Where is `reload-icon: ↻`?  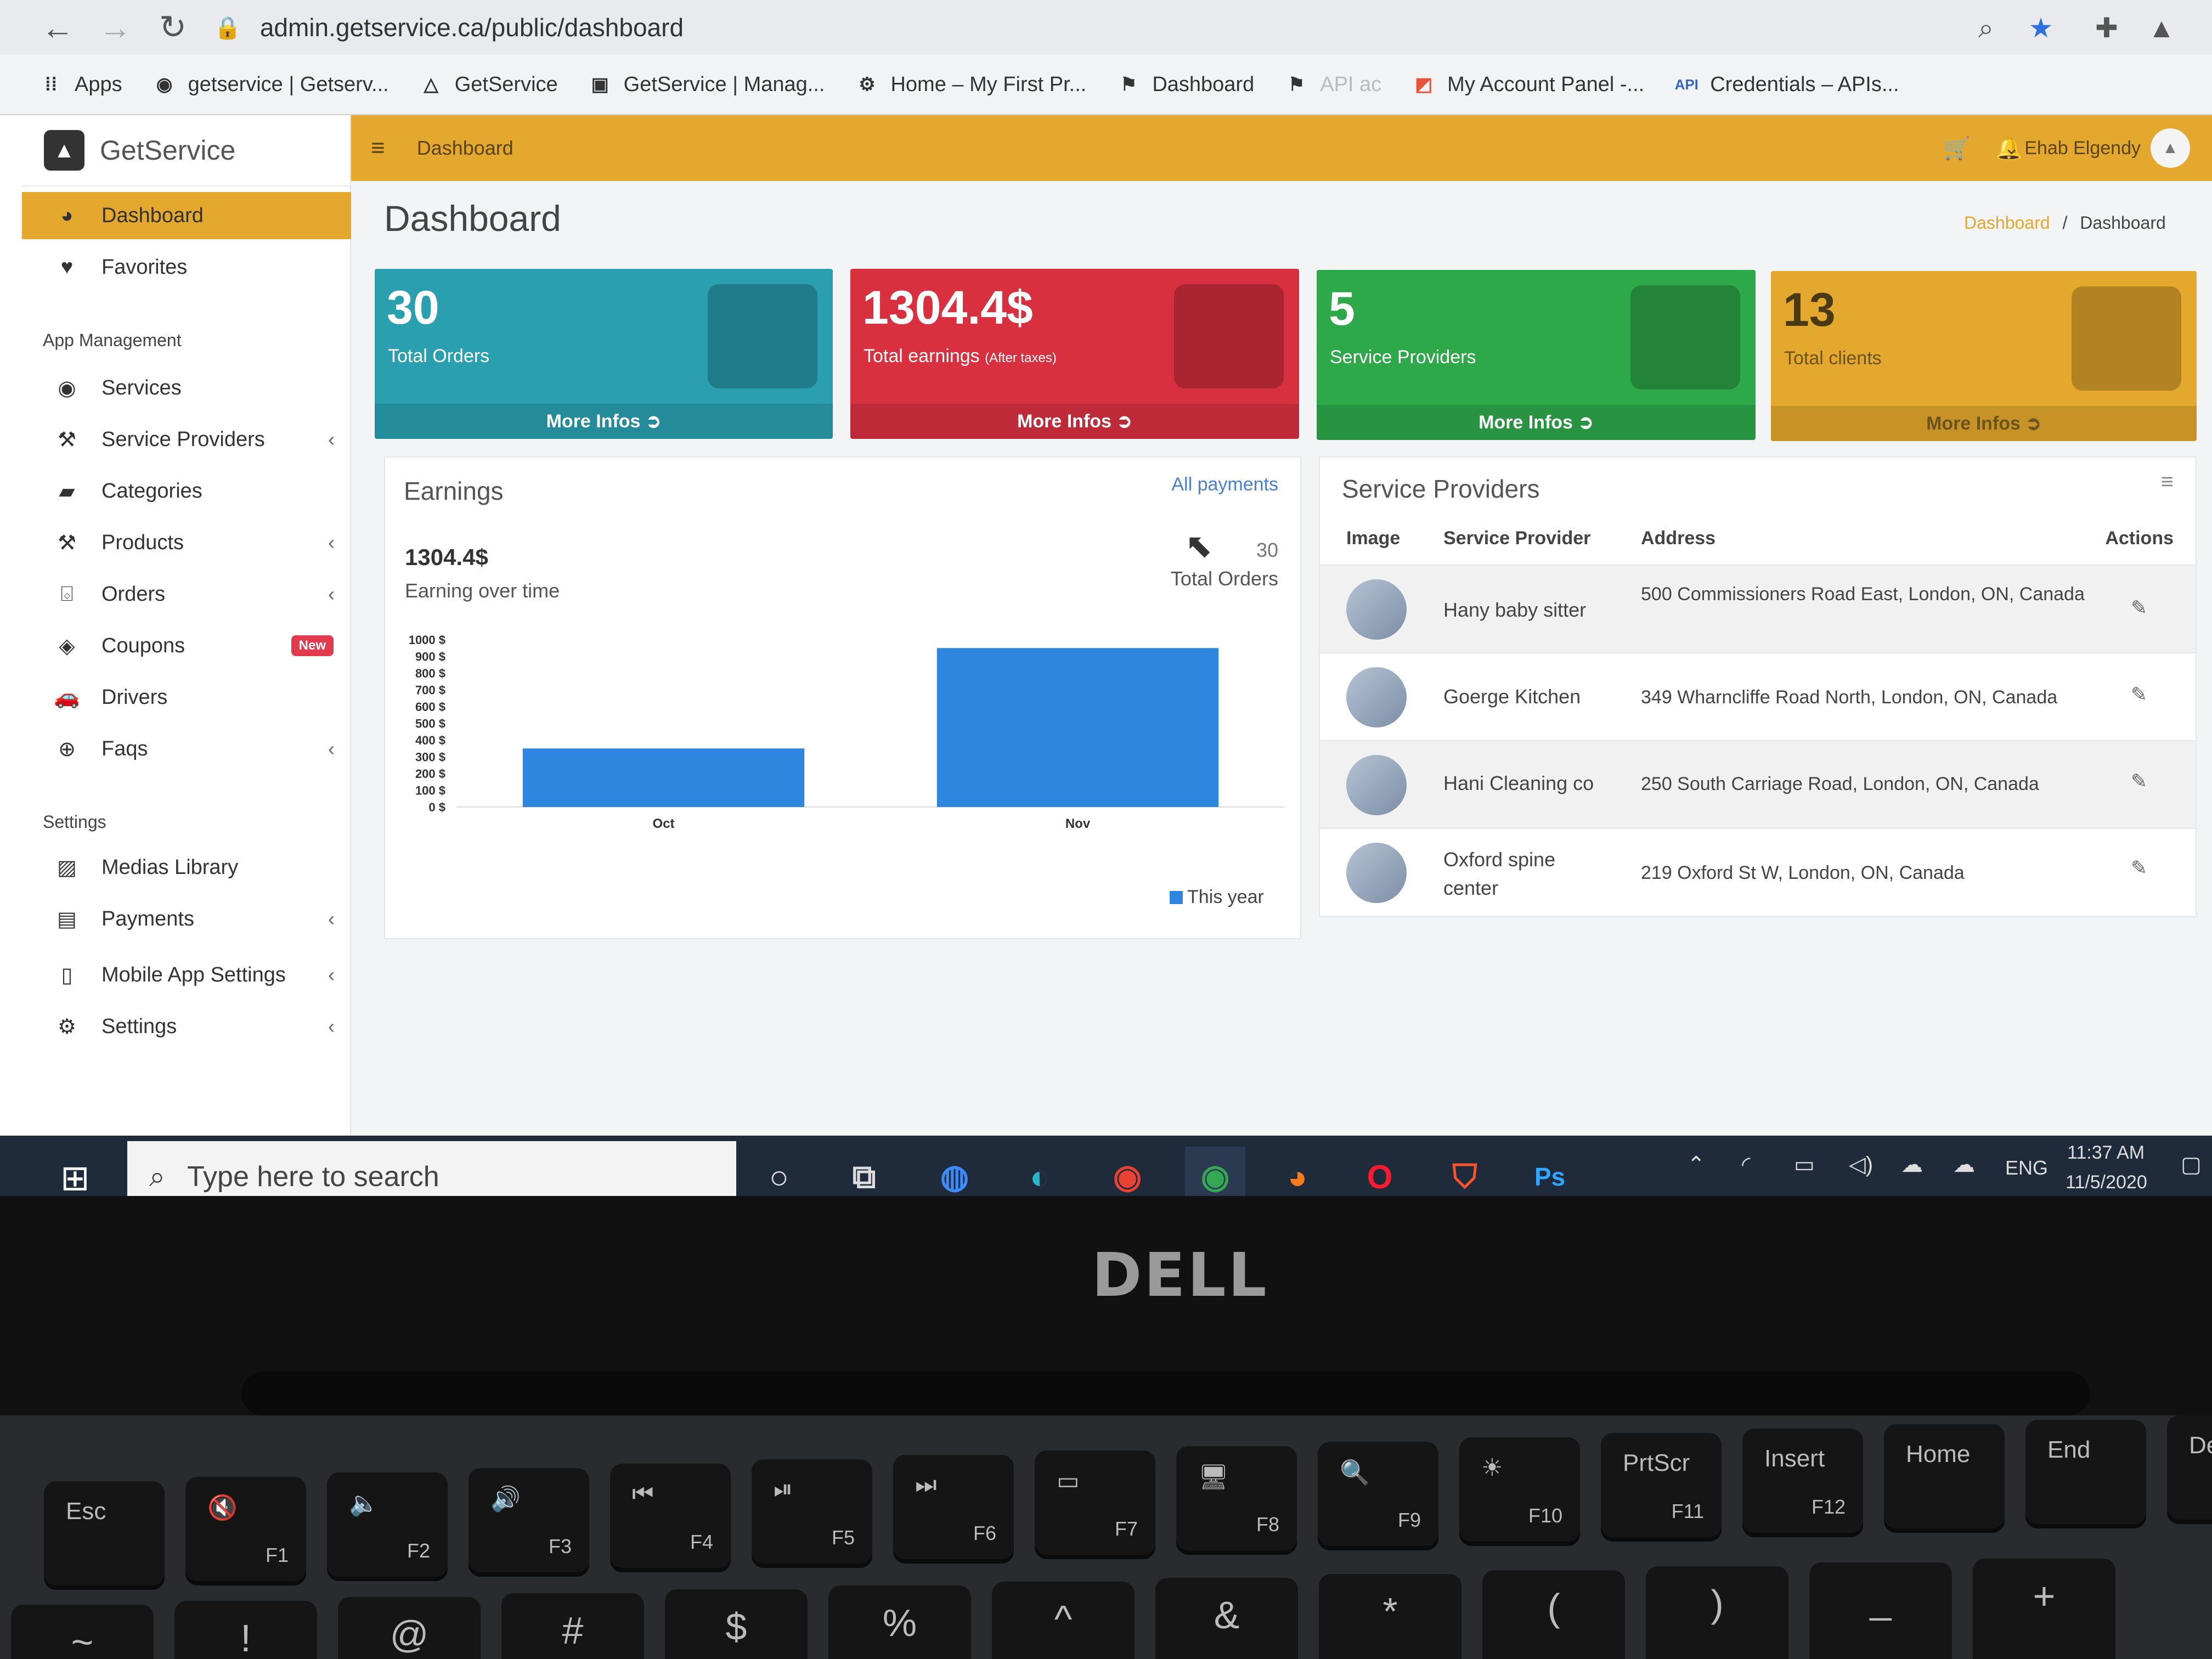 reload-icon: ↻ is located at coordinates (173, 27).